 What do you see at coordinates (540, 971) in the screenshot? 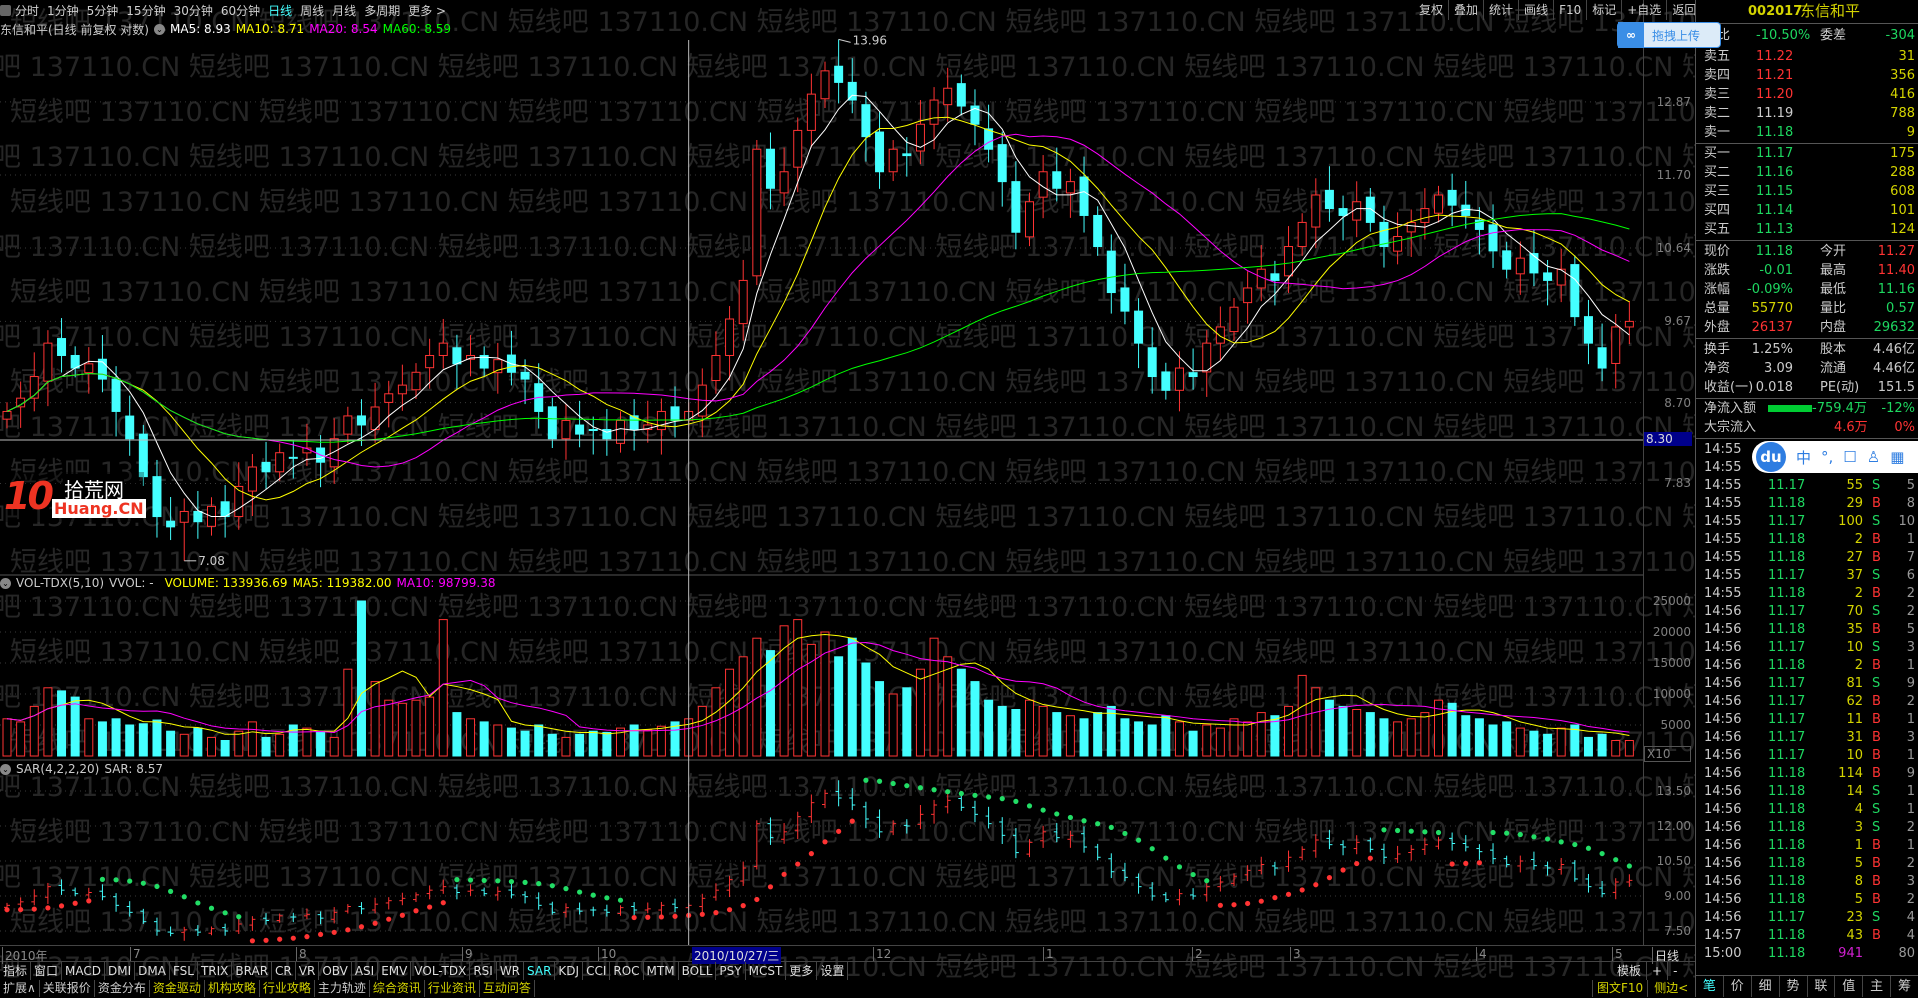
I see `indicator-tab-sar: SAR` at bounding box center [540, 971].